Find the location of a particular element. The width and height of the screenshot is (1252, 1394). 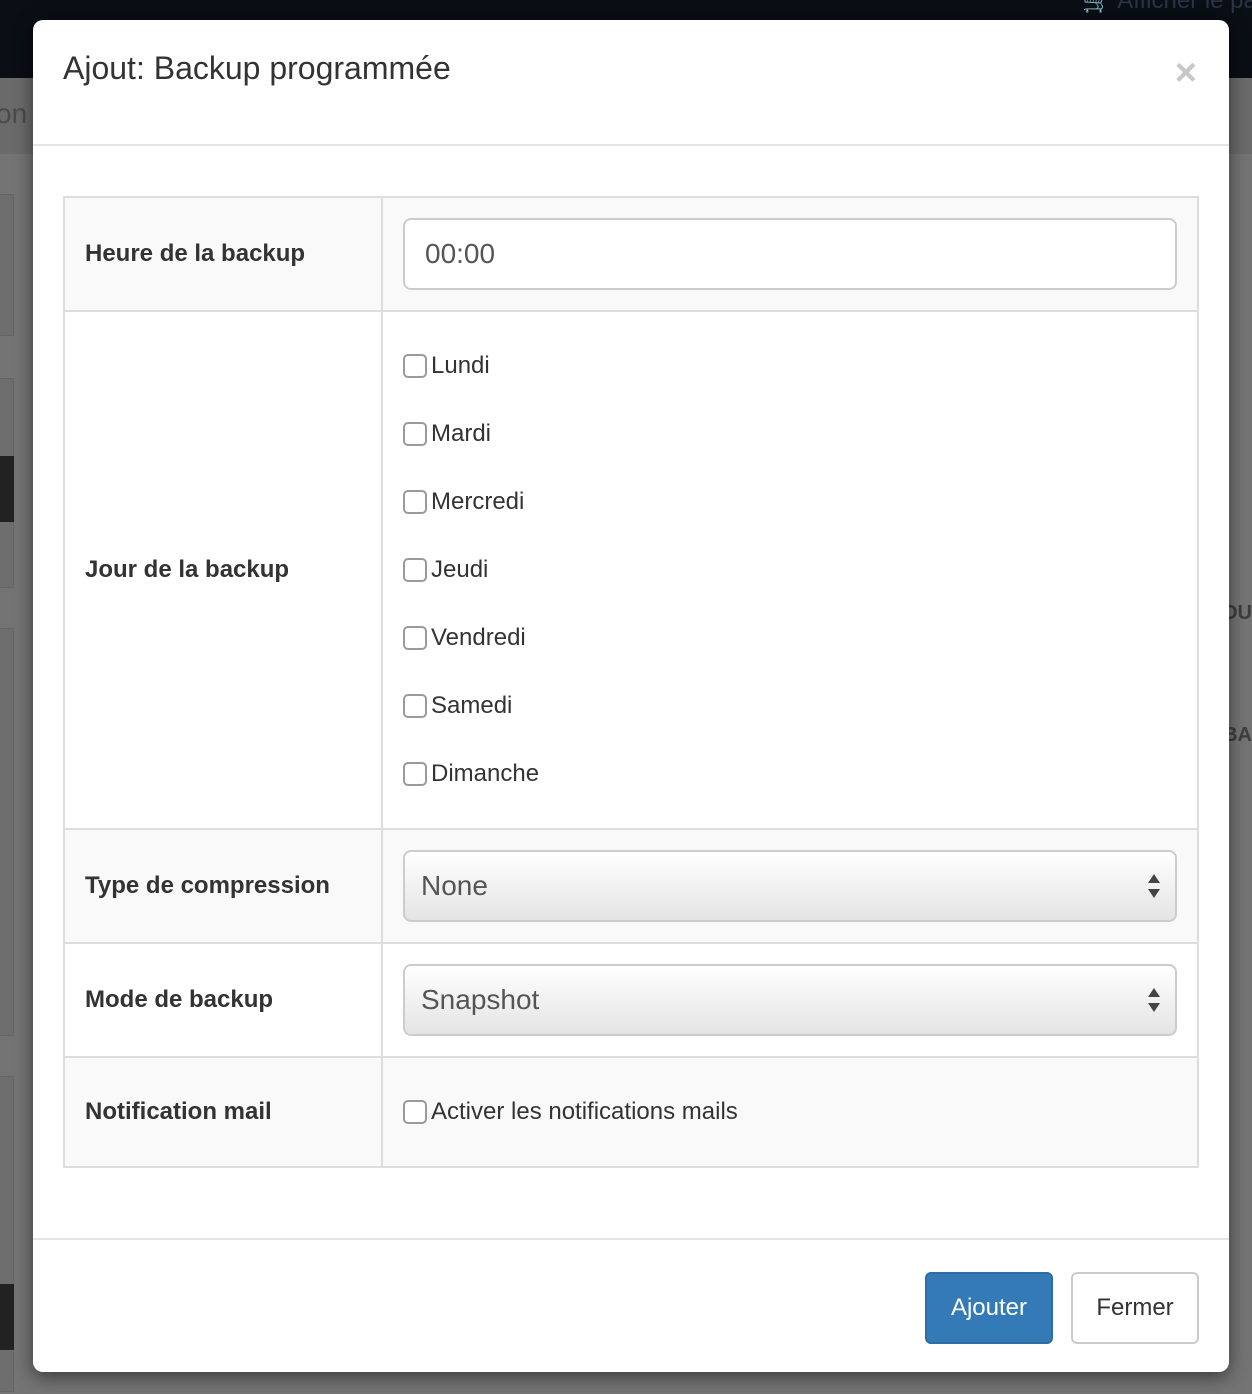

compression-selected-value: None is located at coordinates (454, 885).